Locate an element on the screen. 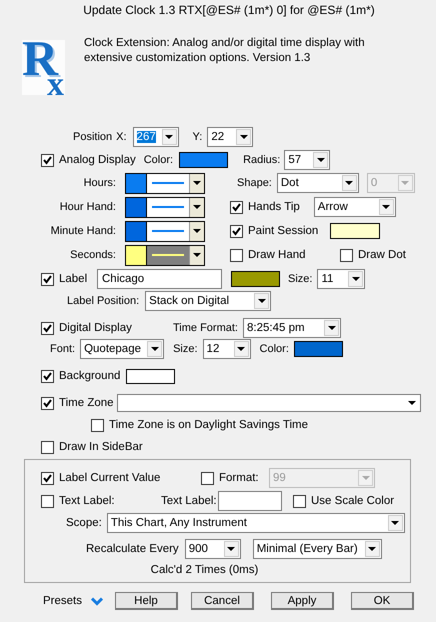 The width and height of the screenshot is (436, 622). background-checkbox: Background is located at coordinates (83, 376).